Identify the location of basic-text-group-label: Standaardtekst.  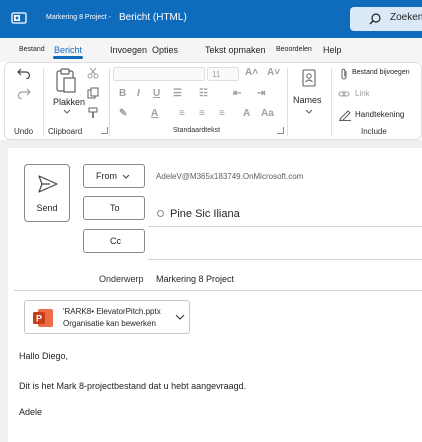
(197, 130).